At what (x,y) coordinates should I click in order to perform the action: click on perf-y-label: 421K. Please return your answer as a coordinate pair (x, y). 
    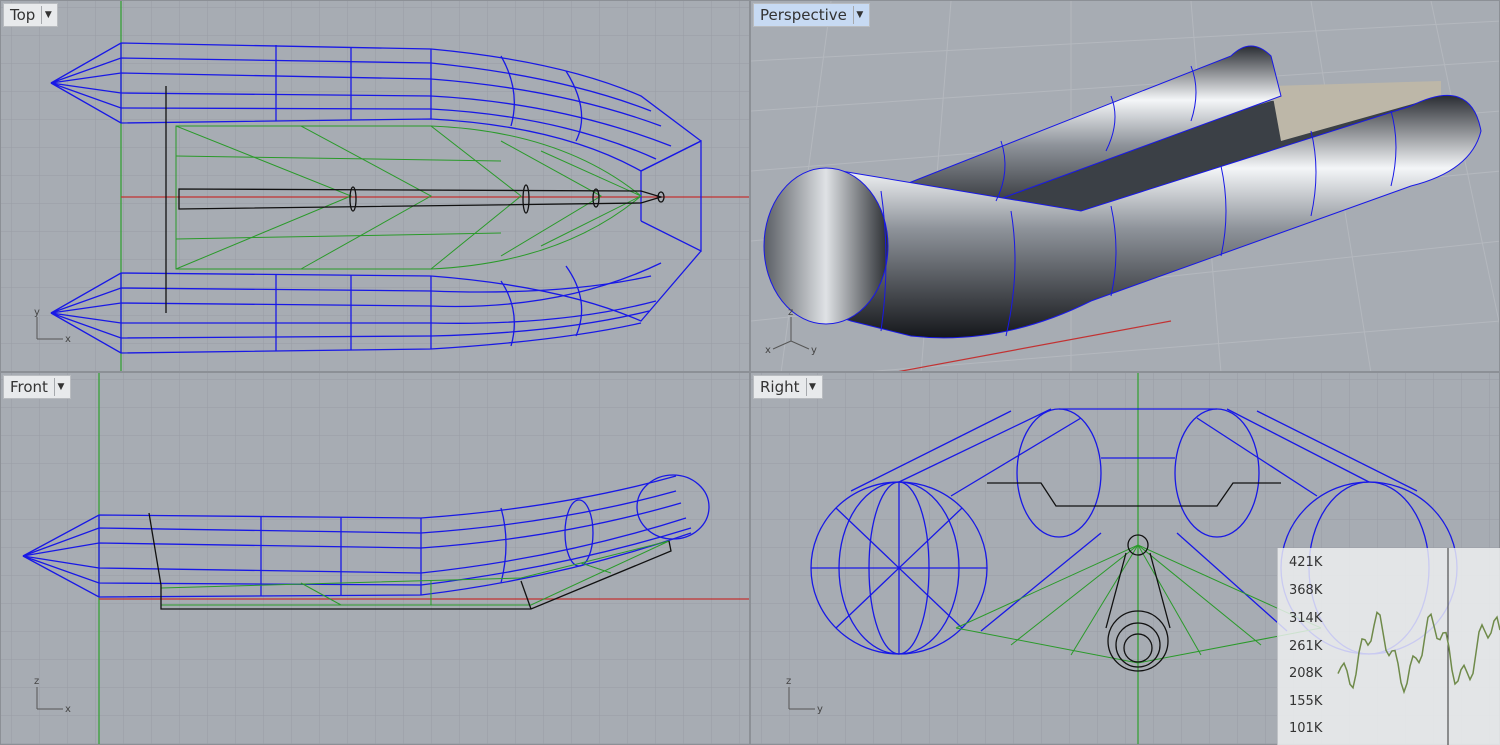
    Looking at the image, I should click on (1306, 562).